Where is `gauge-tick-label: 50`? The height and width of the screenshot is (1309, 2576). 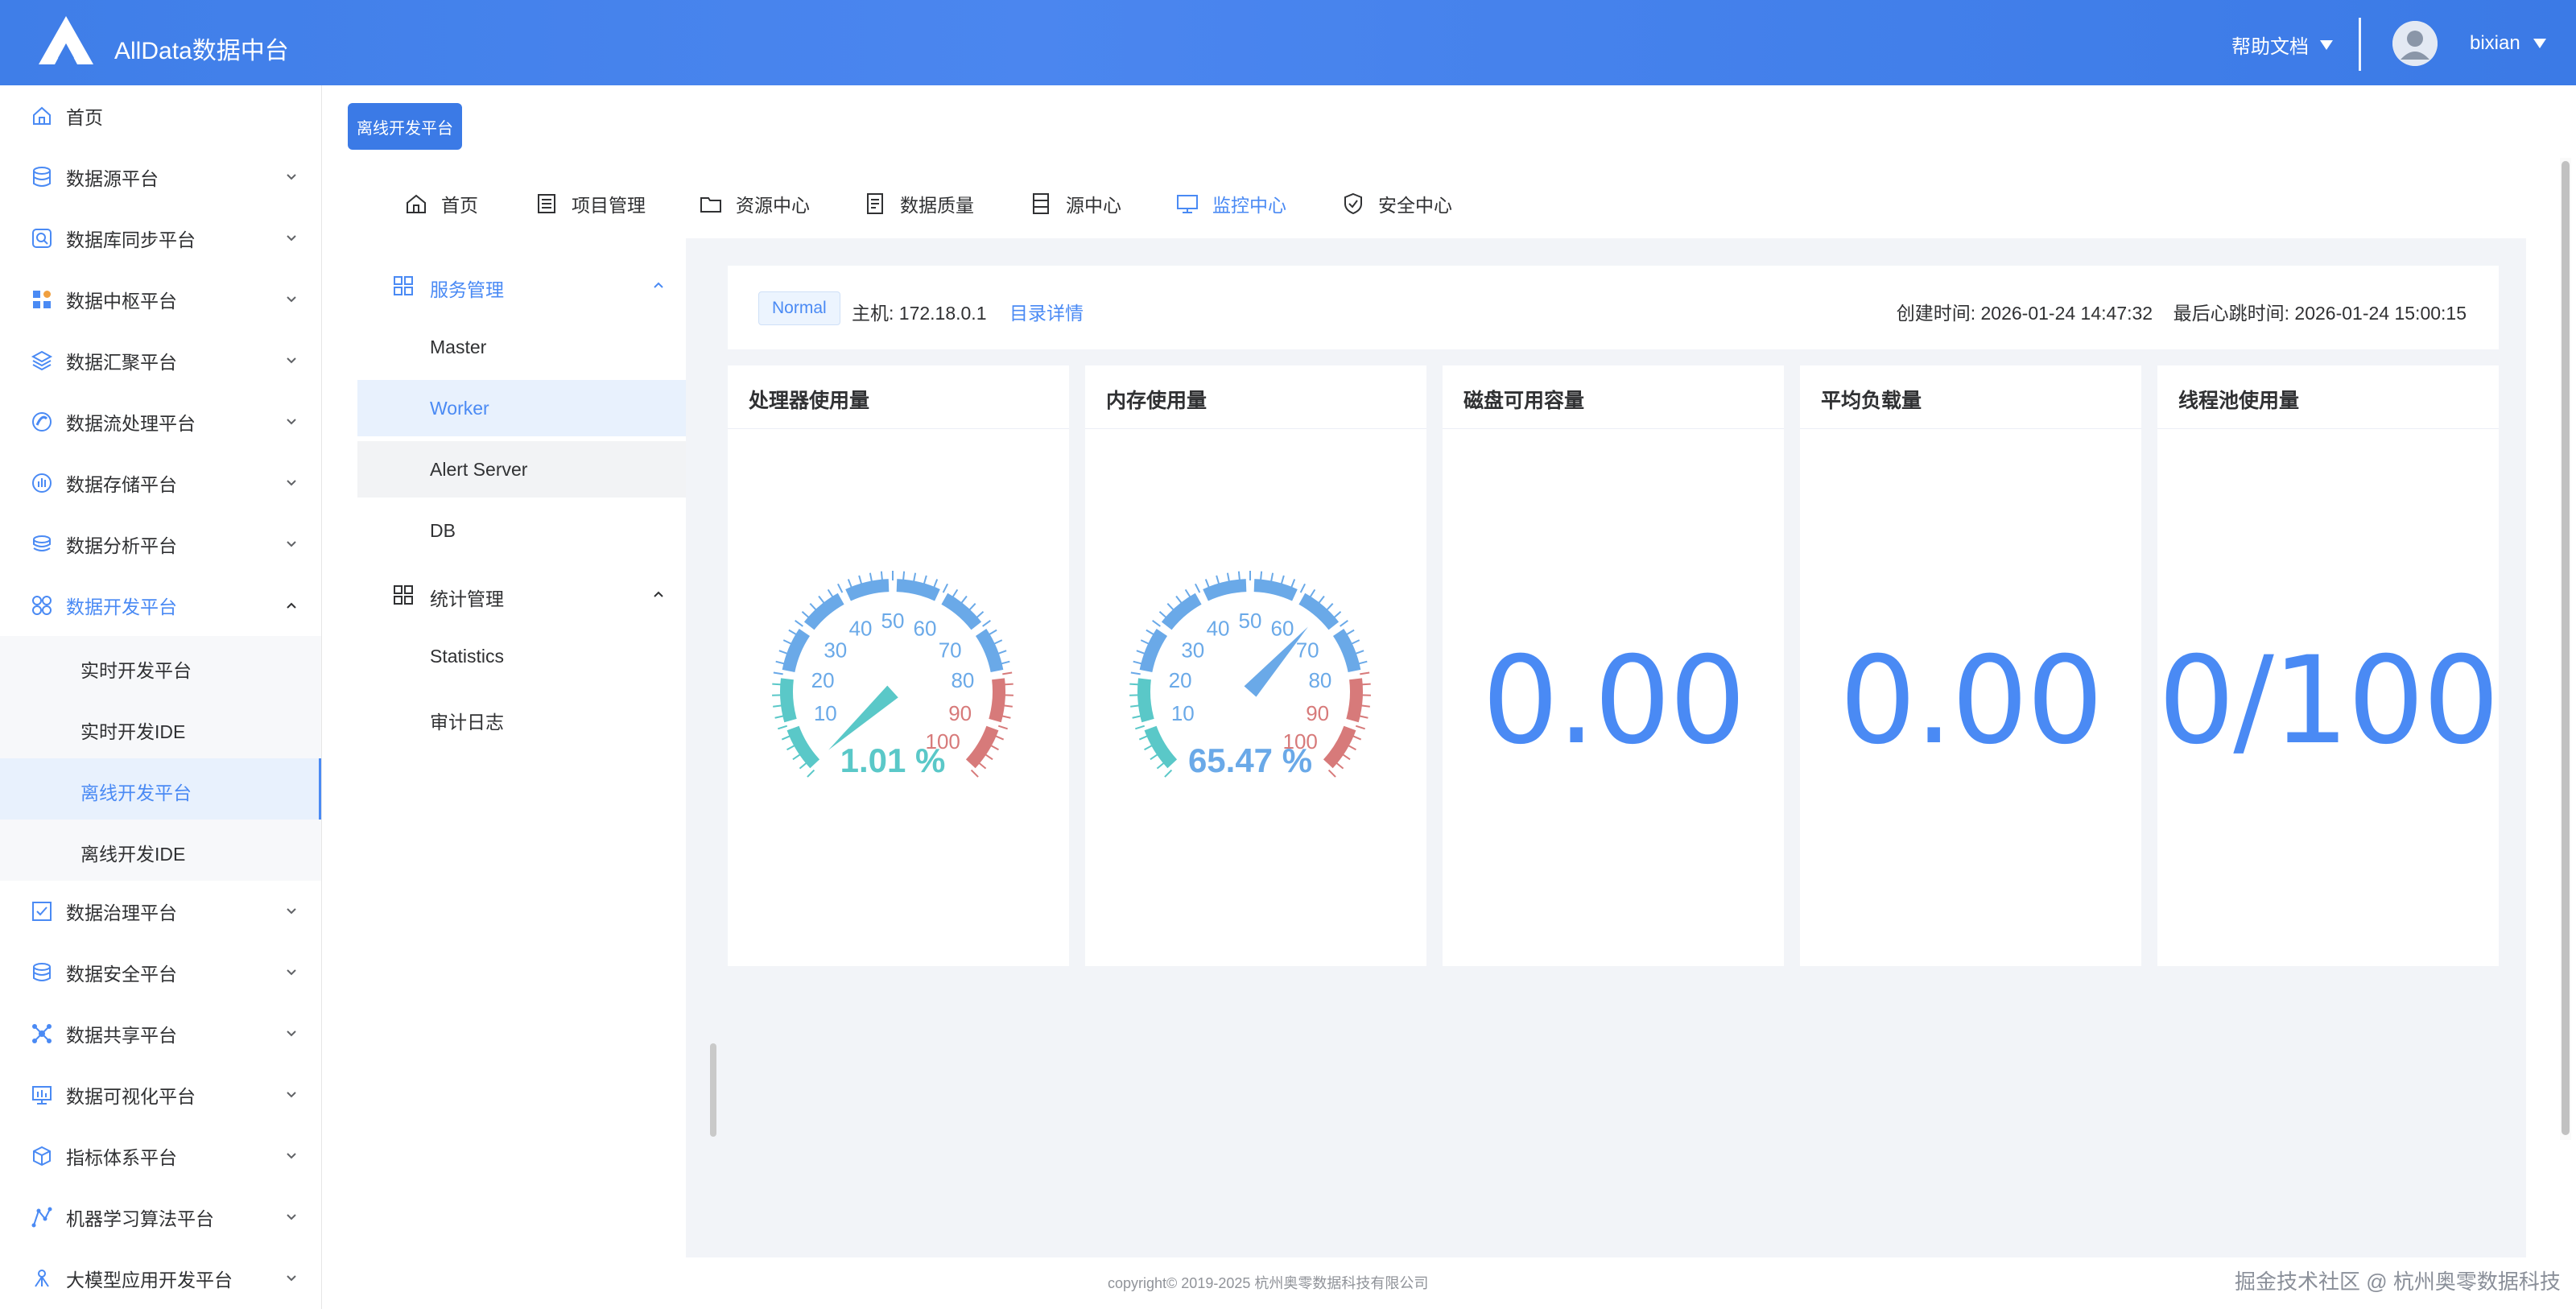
gauge-tick-label: 50 is located at coordinates (893, 621).